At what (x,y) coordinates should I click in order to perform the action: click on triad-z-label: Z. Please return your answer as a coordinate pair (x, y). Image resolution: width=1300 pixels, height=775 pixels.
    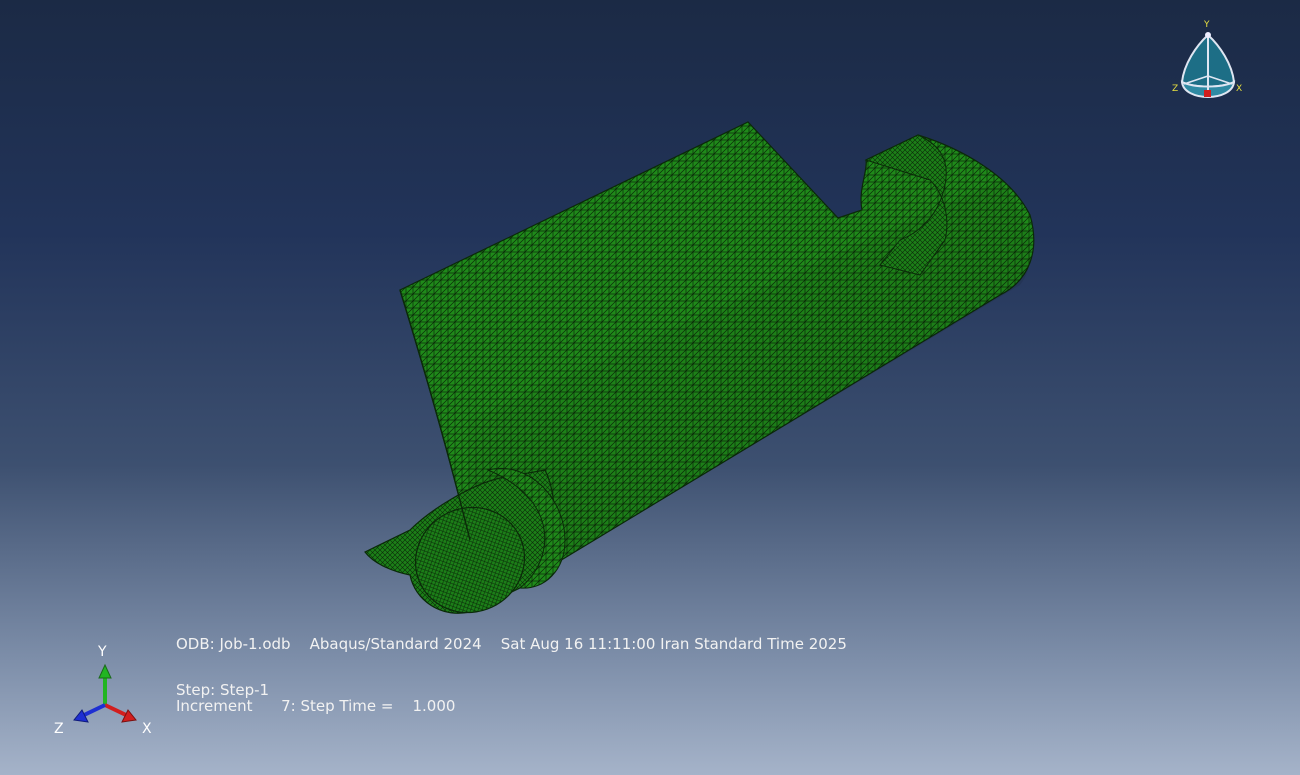
    Looking at the image, I should click on (59, 729).